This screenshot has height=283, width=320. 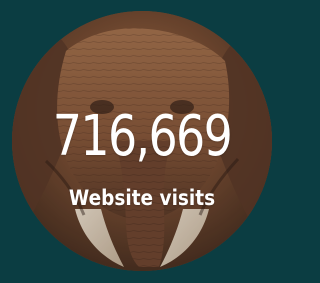 I want to click on website-visits-value: 716,669, so click(x=142, y=136).